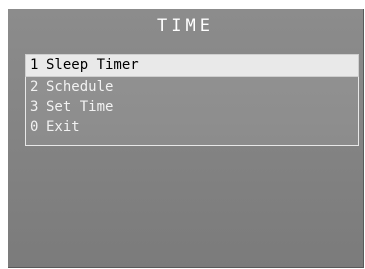  Describe the element at coordinates (192, 127) in the screenshot. I see `menu-item-exit: 0 Exit` at that location.